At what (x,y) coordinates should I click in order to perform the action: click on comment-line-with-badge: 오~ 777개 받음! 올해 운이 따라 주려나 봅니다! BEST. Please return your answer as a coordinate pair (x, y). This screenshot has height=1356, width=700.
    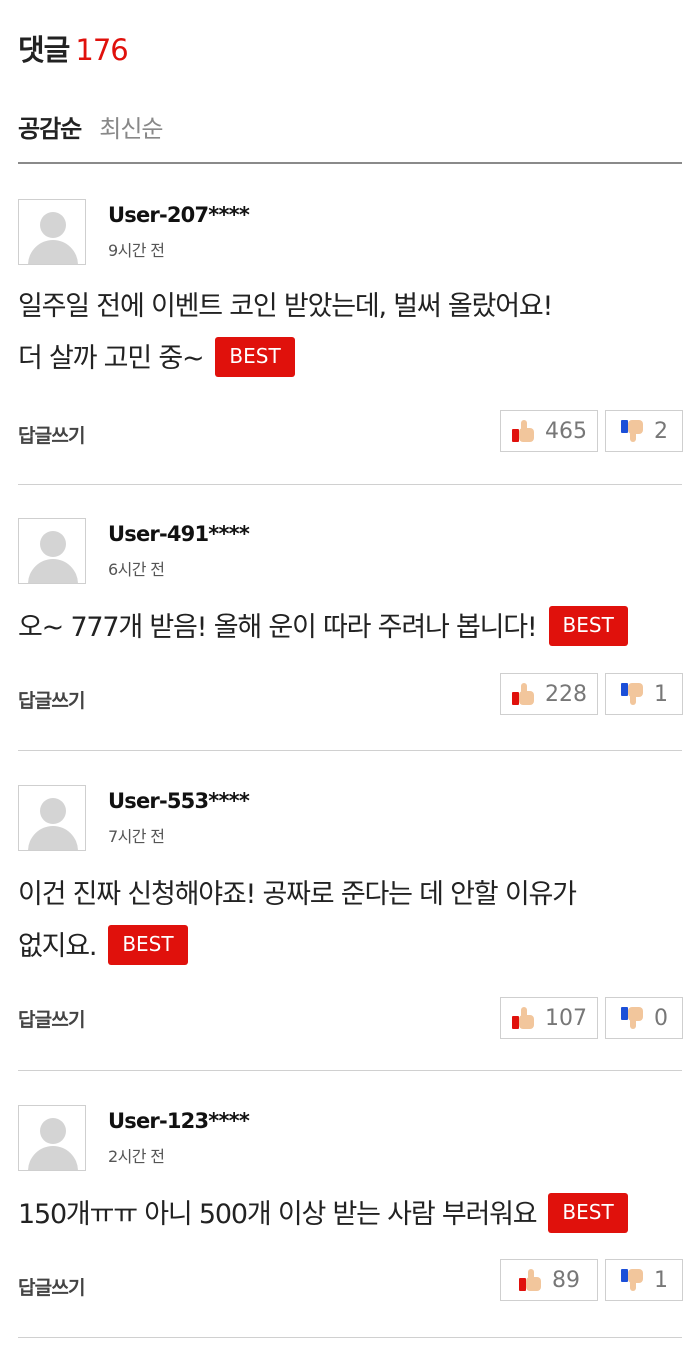
    Looking at the image, I should click on (350, 628).